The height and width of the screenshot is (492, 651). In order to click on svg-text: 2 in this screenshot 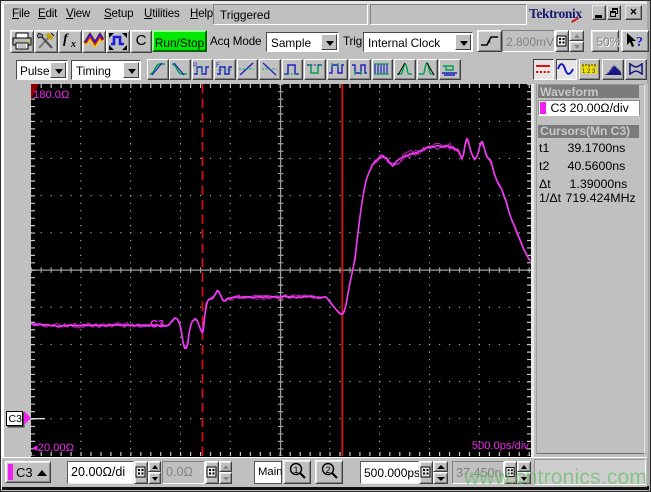, I will do `click(327, 470)`.